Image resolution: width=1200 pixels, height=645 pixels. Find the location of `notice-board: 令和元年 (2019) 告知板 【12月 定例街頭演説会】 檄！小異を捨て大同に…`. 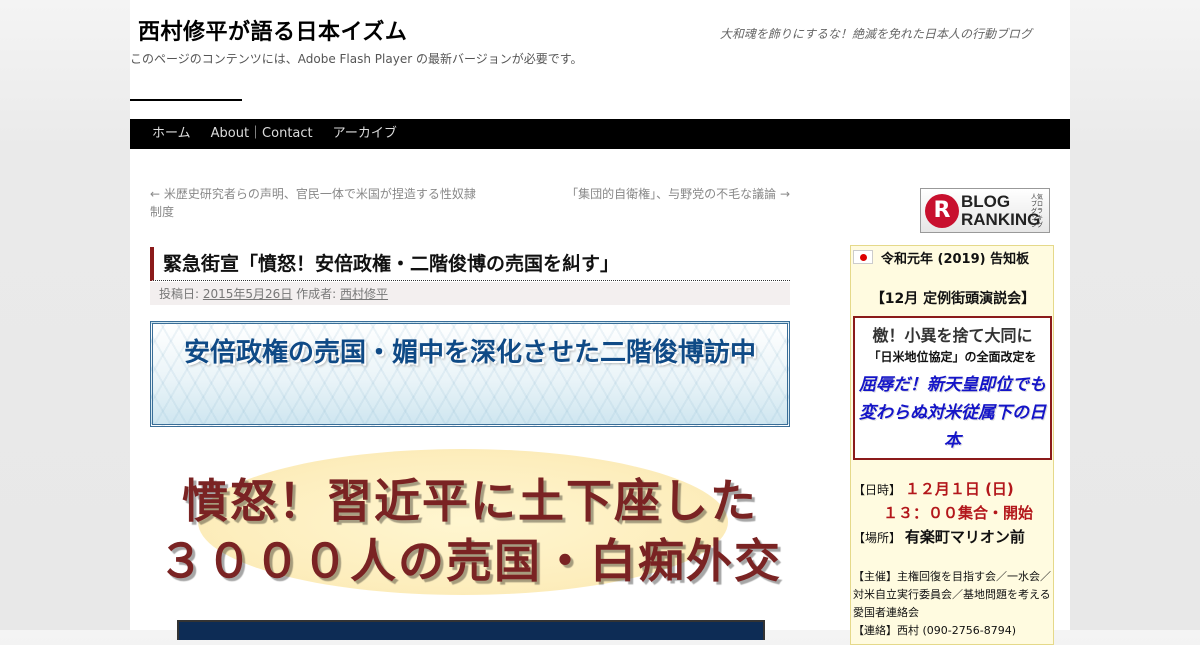

notice-board: 令和元年 (2019) 告知板 【12月 定例街頭演説会】 檄！小異を捨て大同に… is located at coordinates (952, 445).